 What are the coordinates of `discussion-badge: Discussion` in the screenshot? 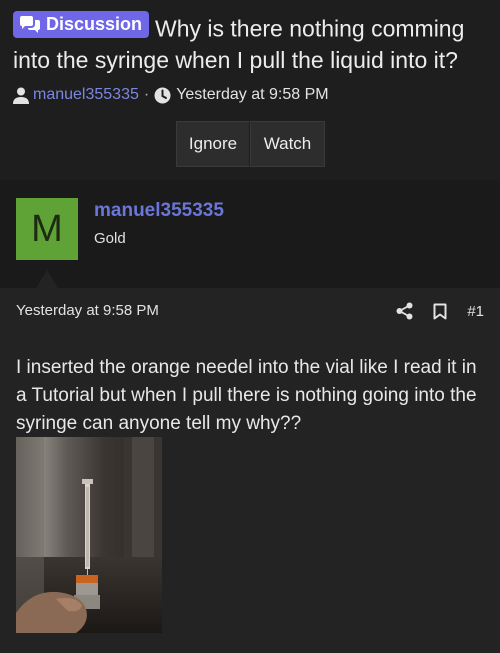 It's located at (81, 24).